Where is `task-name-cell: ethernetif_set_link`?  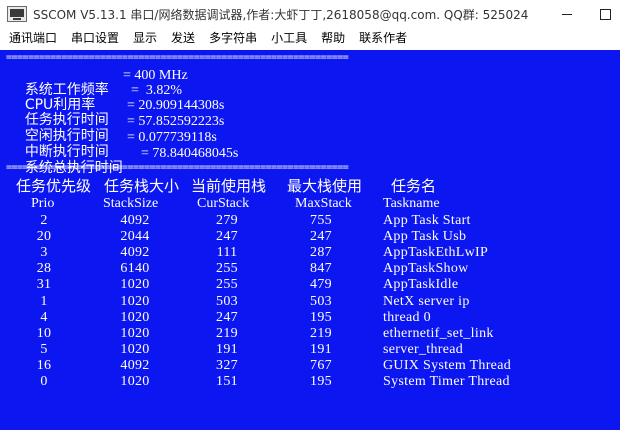 task-name-cell: ethernetif_set_link is located at coordinates (438, 333).